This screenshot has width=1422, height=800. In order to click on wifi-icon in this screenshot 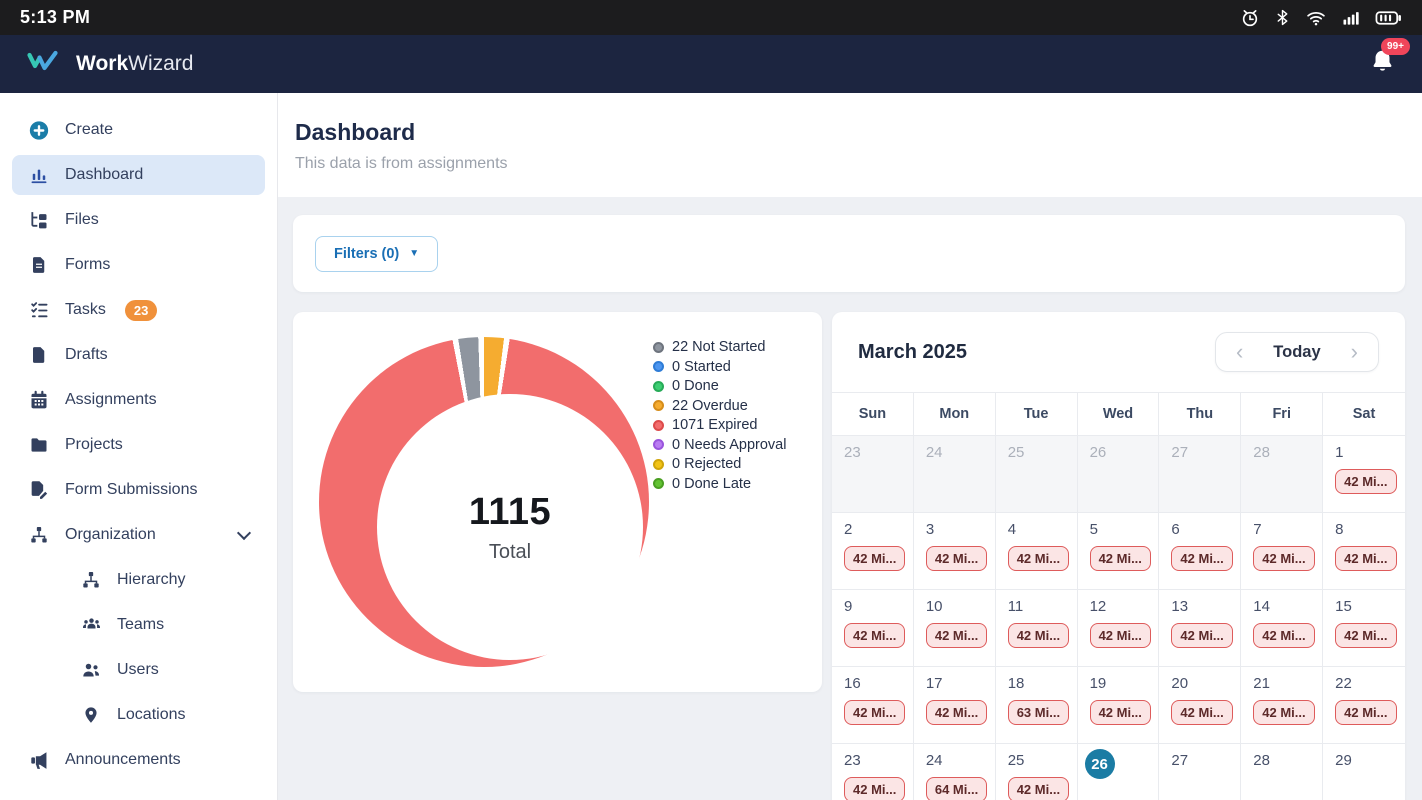, I will do `click(1316, 18)`.